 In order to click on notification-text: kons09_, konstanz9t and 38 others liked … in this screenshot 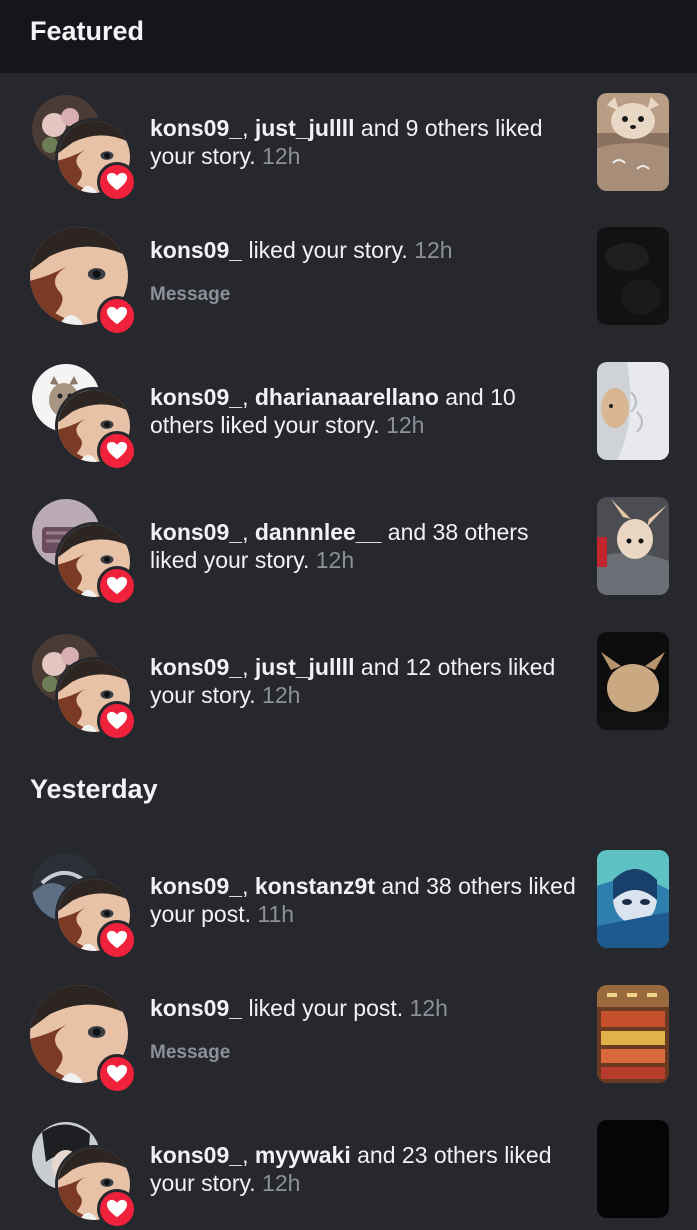, I will do `click(363, 900)`.